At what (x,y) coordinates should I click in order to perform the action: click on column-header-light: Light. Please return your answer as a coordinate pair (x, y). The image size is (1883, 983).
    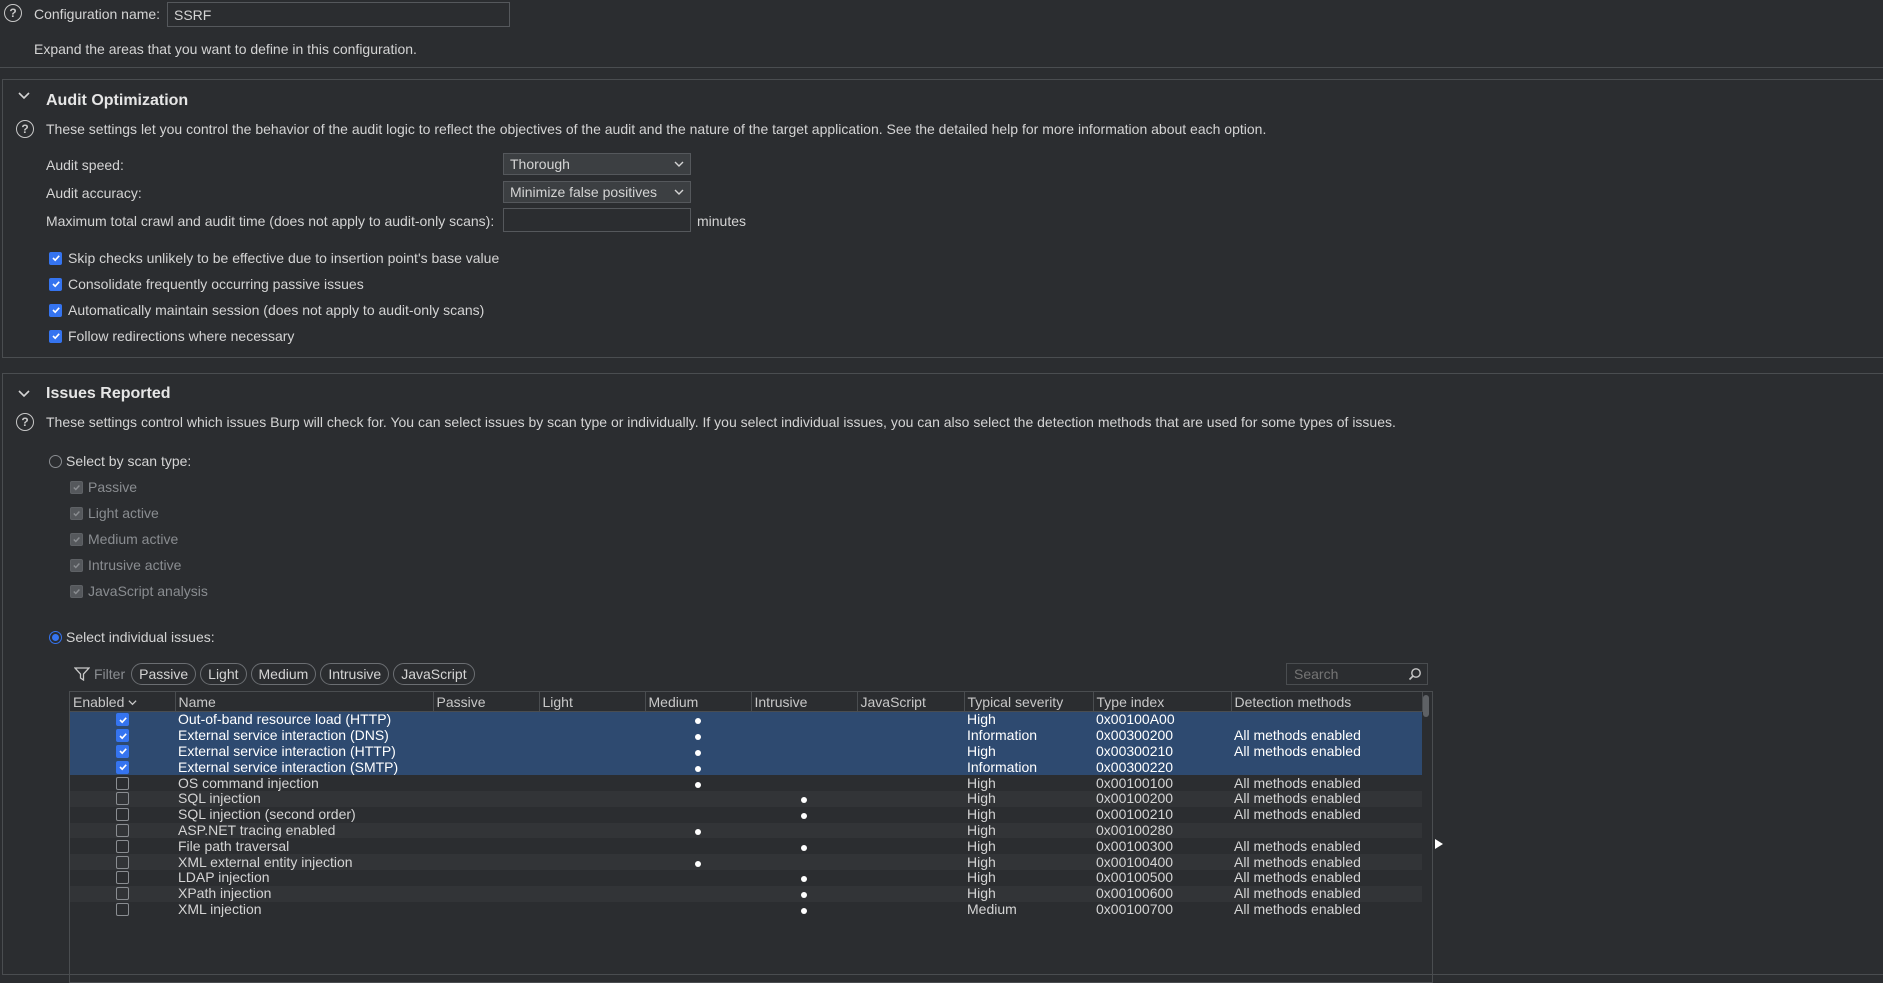
    Looking at the image, I should click on (592, 702).